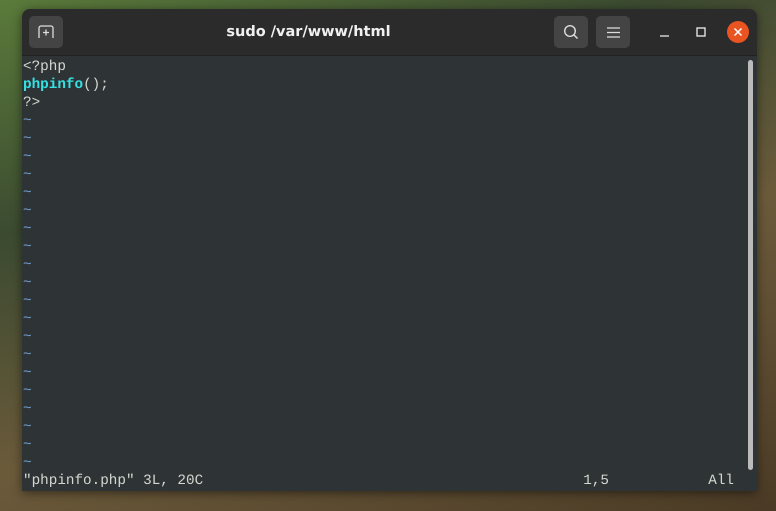 The height and width of the screenshot is (511, 776). Describe the element at coordinates (308, 32) in the screenshot. I see `window-title: sudo /var/www/html` at that location.